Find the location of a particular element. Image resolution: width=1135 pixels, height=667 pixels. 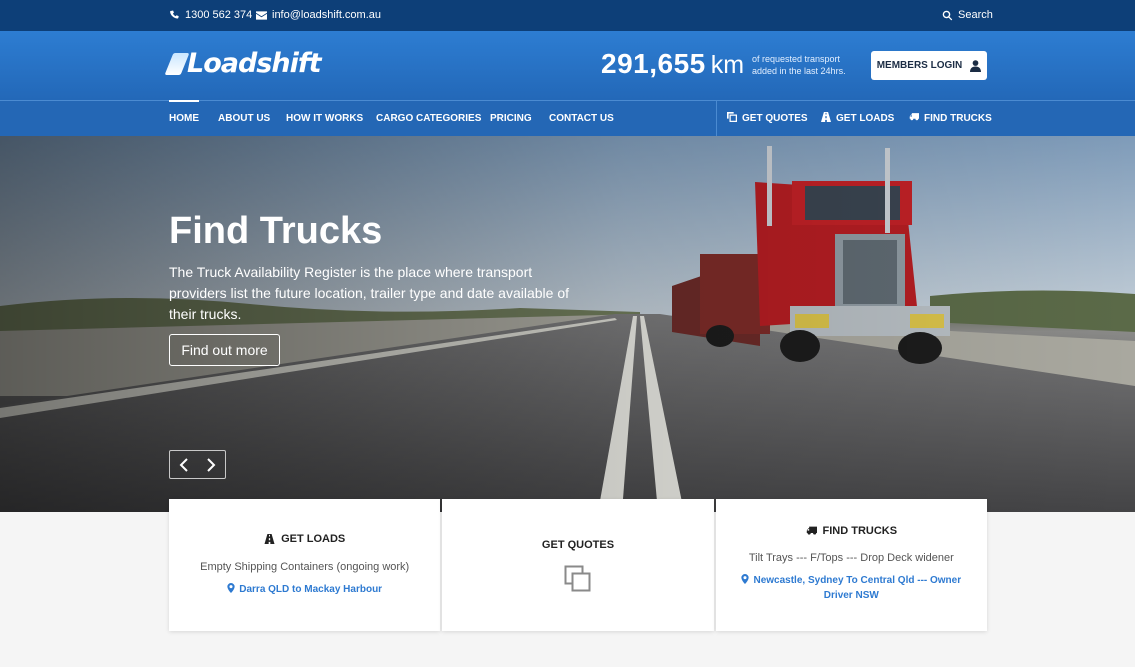

phone-link: 1300 562 374 is located at coordinates (210, 15).